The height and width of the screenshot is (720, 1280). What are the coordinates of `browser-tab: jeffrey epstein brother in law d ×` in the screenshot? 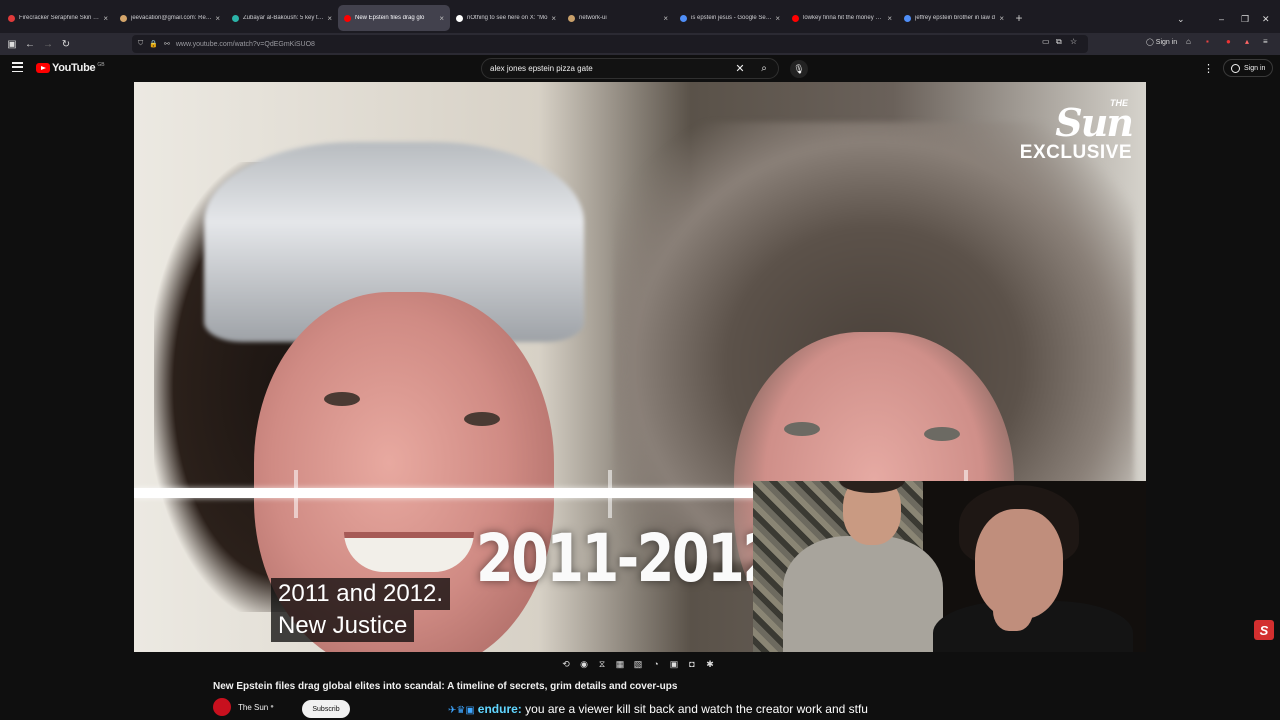 It's located at (954, 18).